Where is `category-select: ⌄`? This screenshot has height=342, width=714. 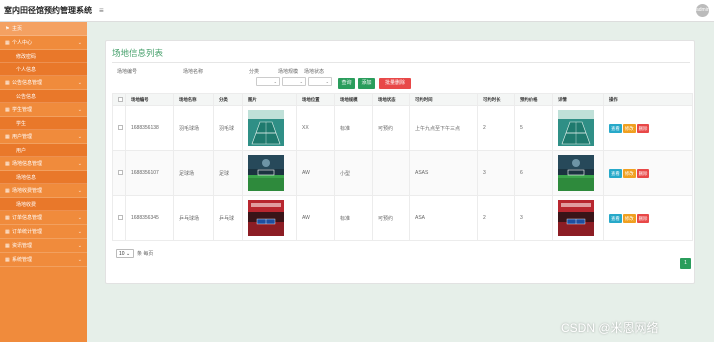 category-select: ⌄ is located at coordinates (268, 81).